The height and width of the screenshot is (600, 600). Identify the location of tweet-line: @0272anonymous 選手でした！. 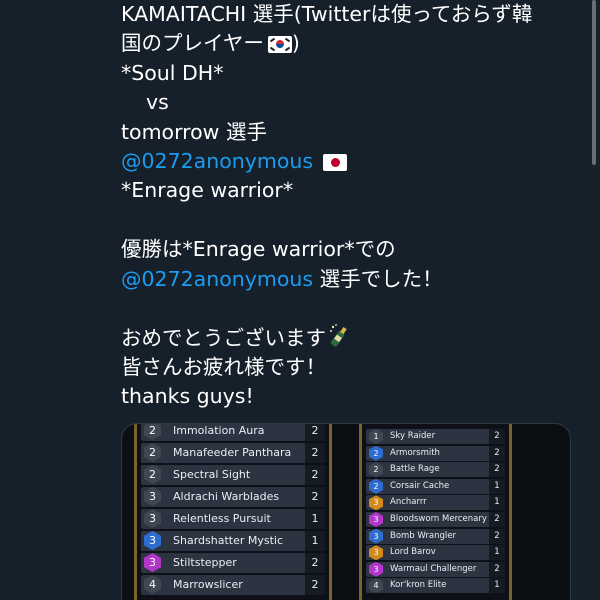
(282, 278).